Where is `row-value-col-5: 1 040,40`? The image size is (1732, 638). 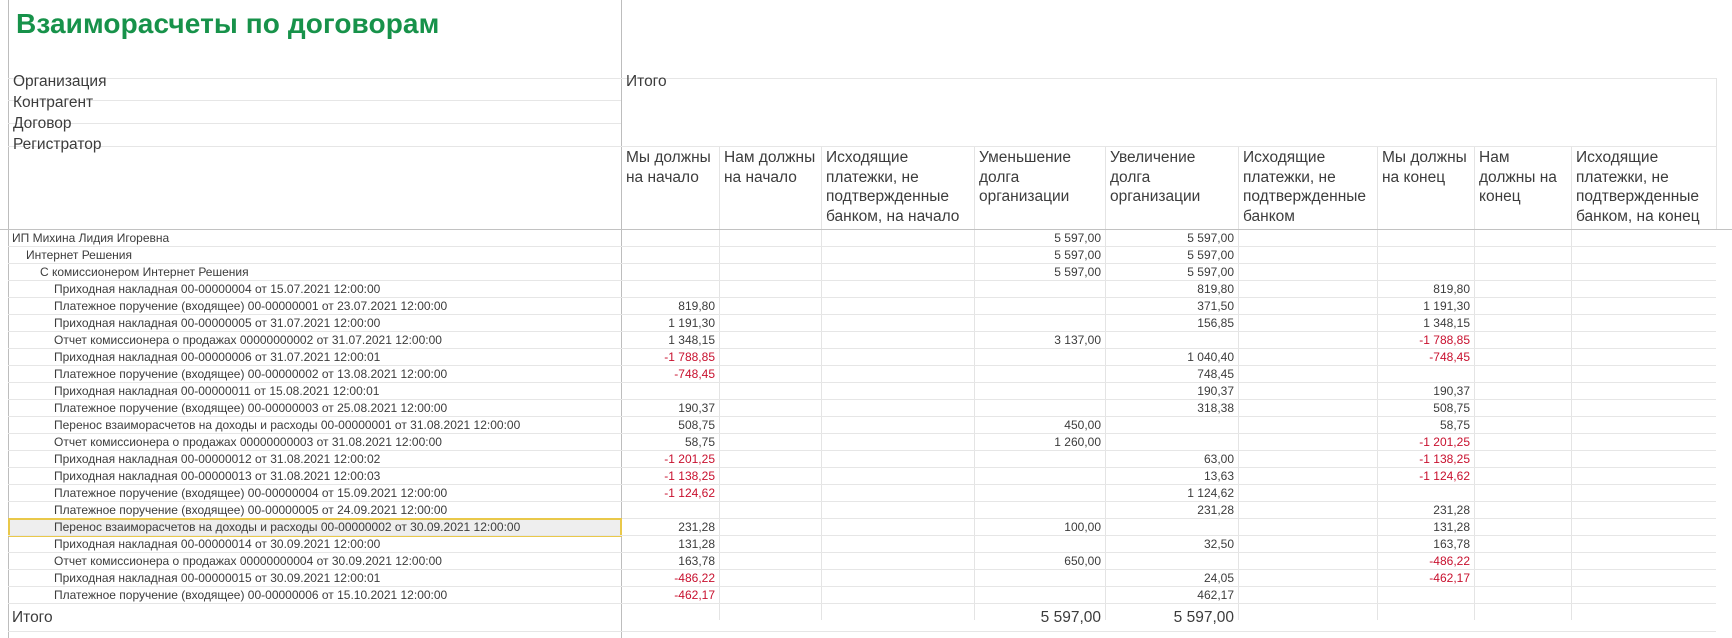 row-value-col-5: 1 040,40 is located at coordinates (1169, 357).